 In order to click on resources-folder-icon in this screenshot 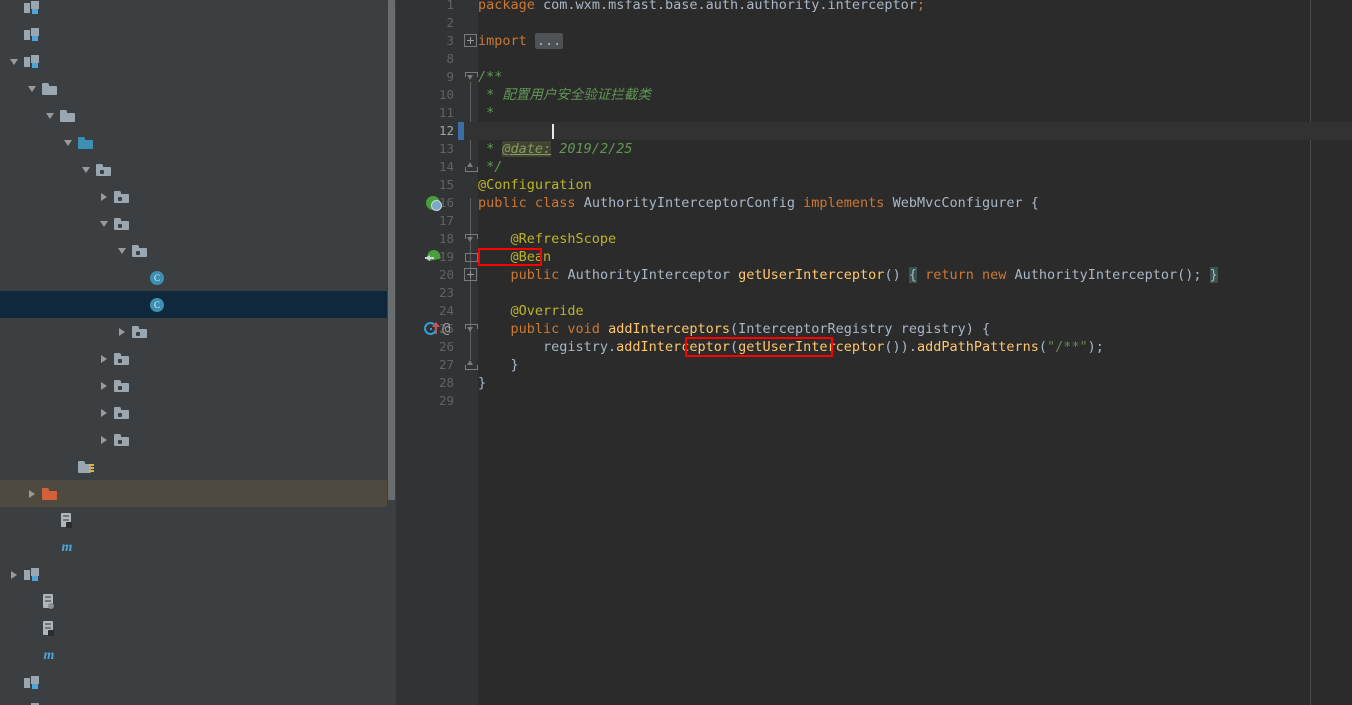, I will do `click(86, 466)`.